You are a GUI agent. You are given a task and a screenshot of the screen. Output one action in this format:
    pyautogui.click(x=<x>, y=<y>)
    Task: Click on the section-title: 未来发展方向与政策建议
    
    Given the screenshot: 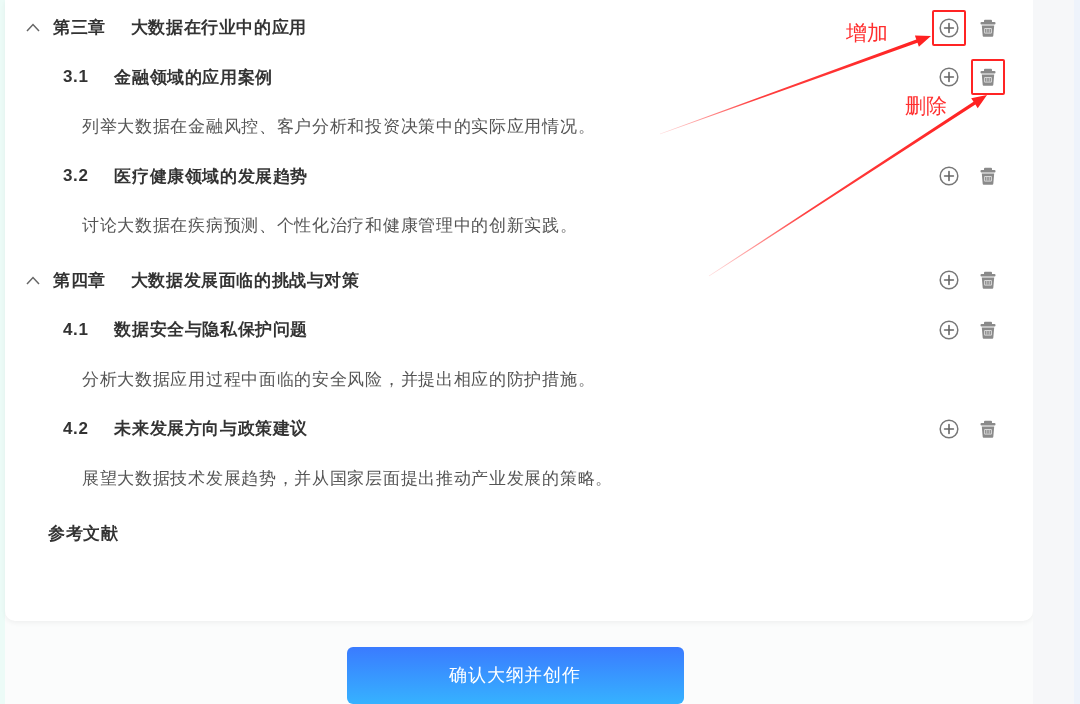 What is the action you would take?
    pyautogui.click(x=211, y=429)
    